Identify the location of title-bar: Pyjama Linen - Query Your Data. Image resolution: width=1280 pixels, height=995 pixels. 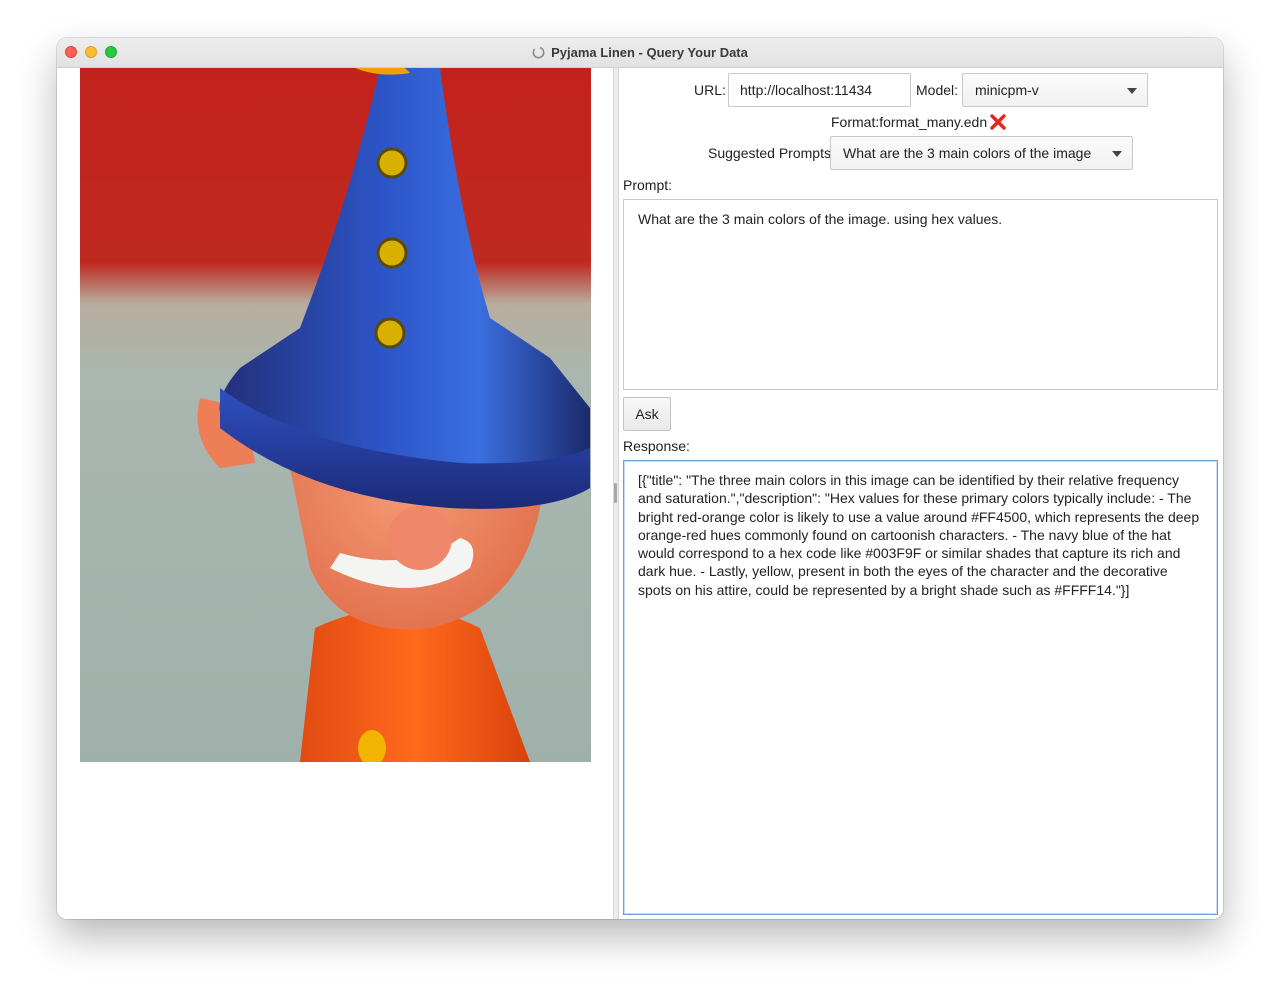
(640, 53).